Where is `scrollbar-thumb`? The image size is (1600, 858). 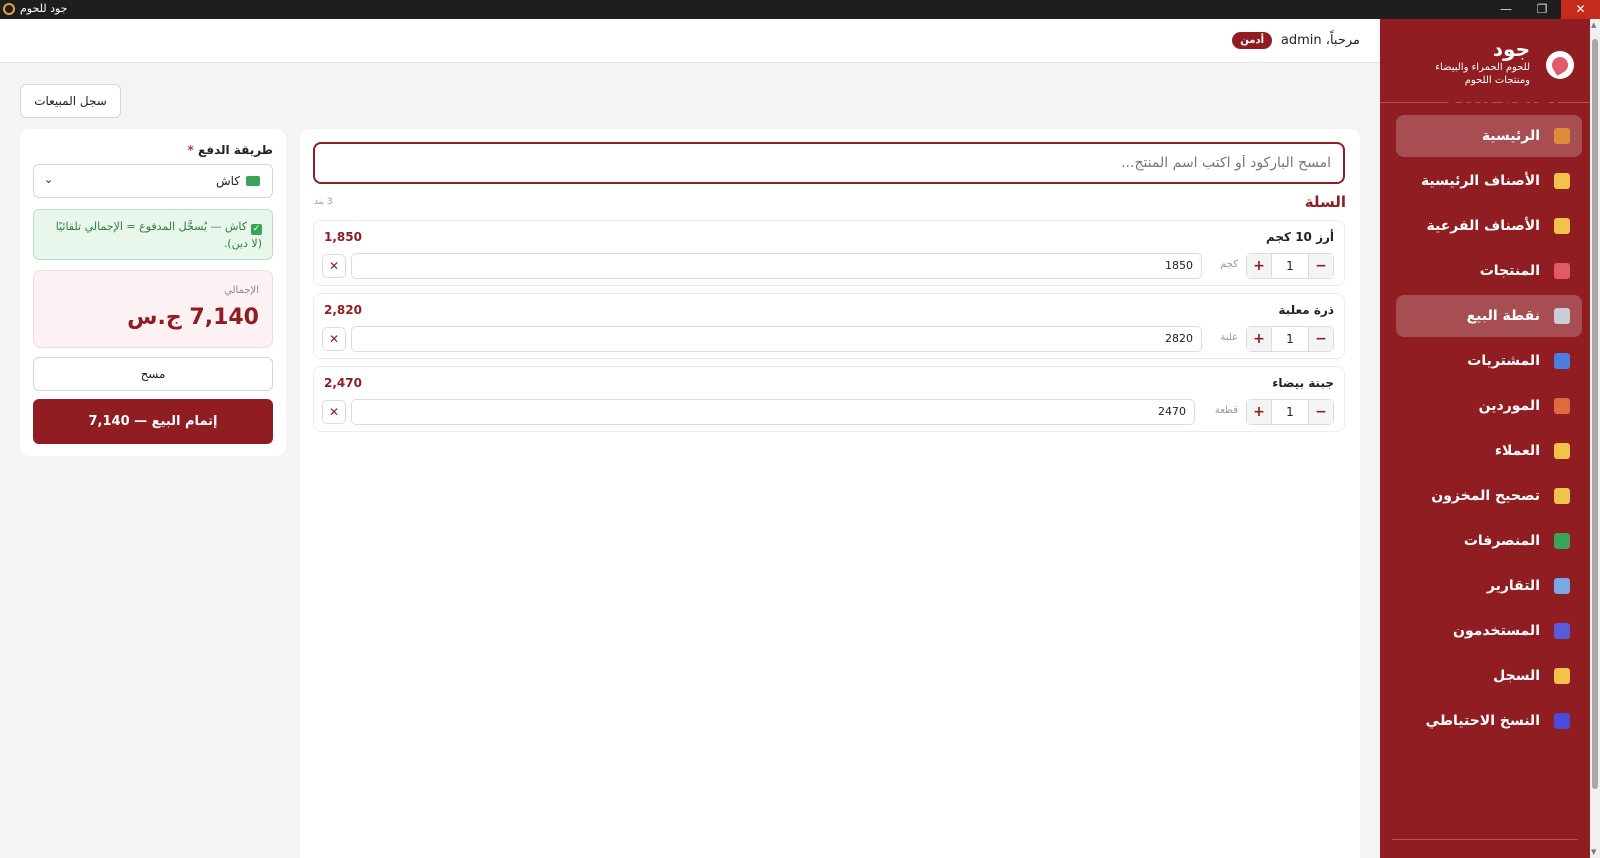 scrollbar-thumb is located at coordinates (1595, 414).